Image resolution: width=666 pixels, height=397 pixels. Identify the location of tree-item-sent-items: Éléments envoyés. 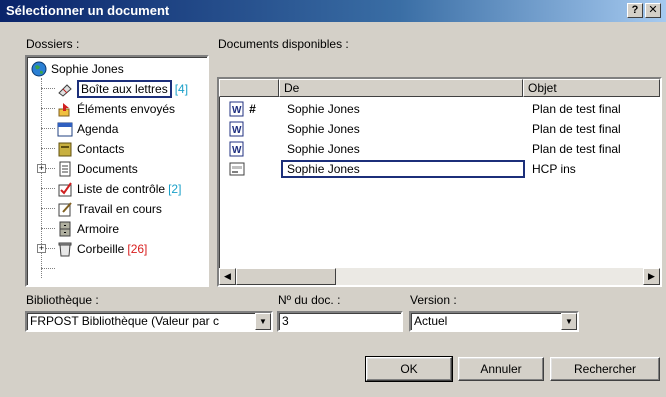
(116, 109).